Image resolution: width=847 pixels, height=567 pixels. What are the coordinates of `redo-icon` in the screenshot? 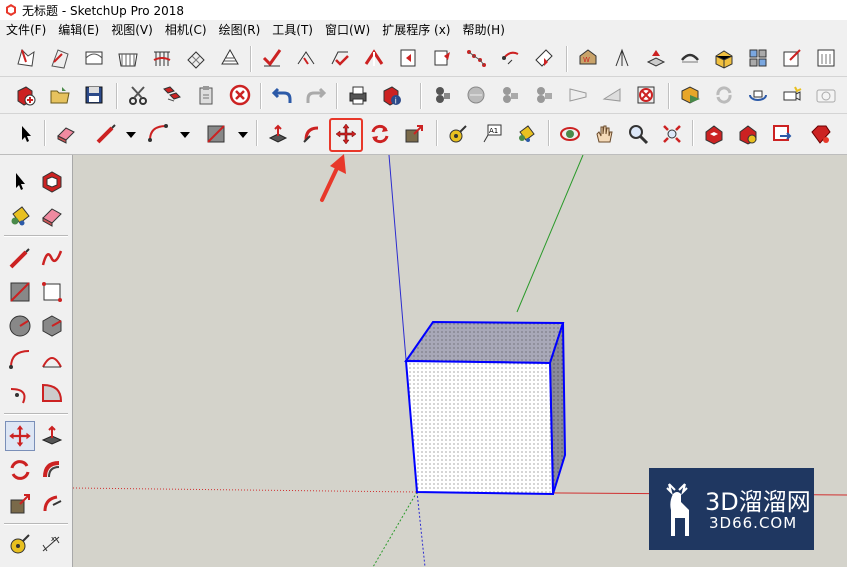 It's located at (316, 95).